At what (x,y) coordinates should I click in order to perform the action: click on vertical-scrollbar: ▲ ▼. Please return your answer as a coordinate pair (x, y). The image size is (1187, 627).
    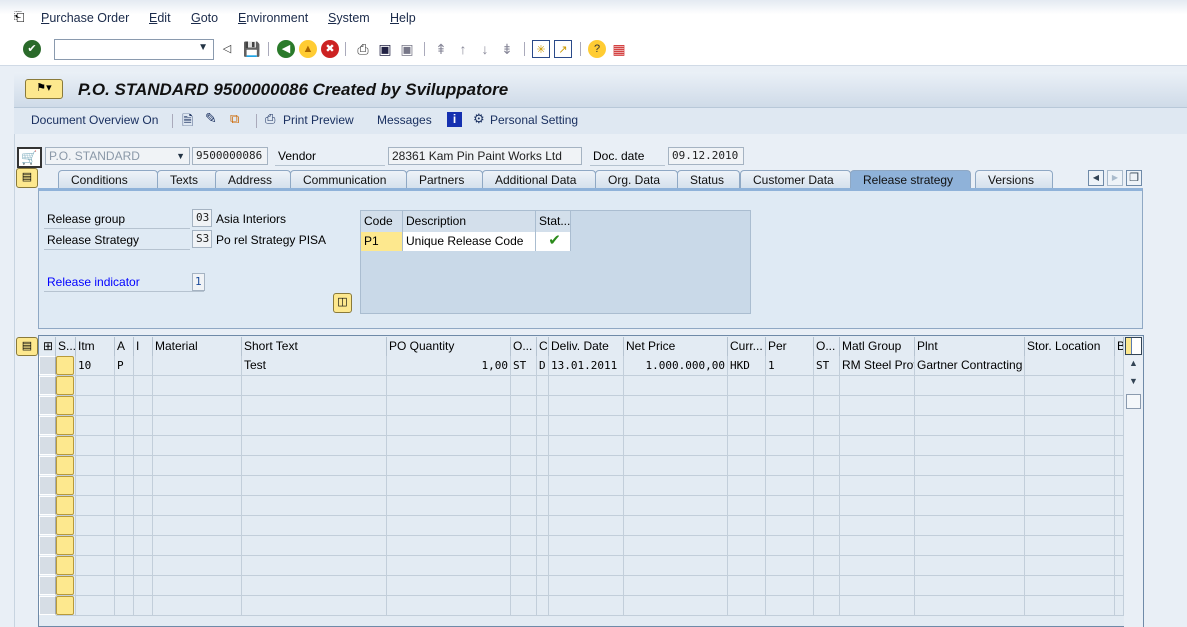
    Looking at the image, I should click on (1133, 491).